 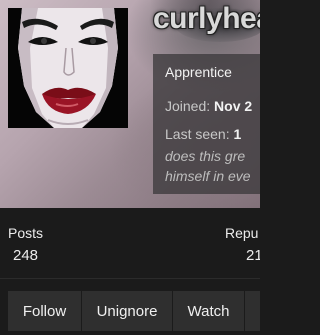 I want to click on unignore-button: Unignore, so click(x=127, y=311).